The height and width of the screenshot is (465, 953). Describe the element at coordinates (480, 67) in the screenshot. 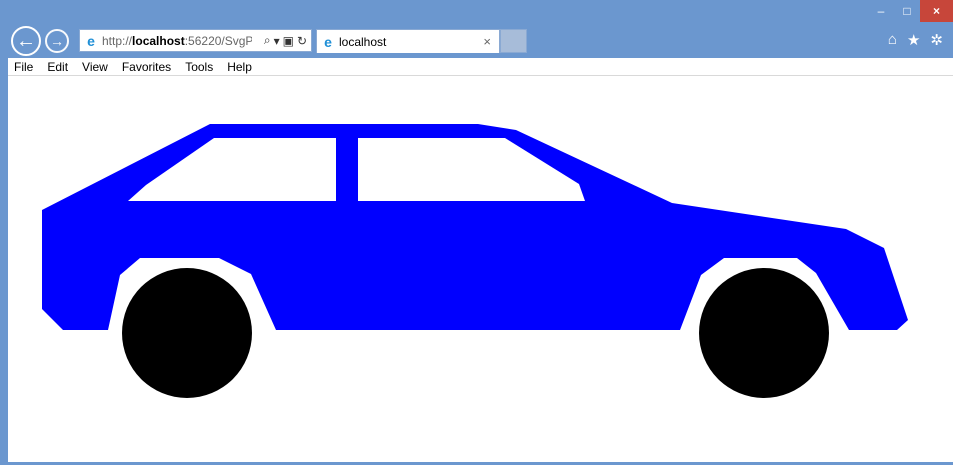

I see `menu-bar: File Edit View Favorites Tools Help` at that location.